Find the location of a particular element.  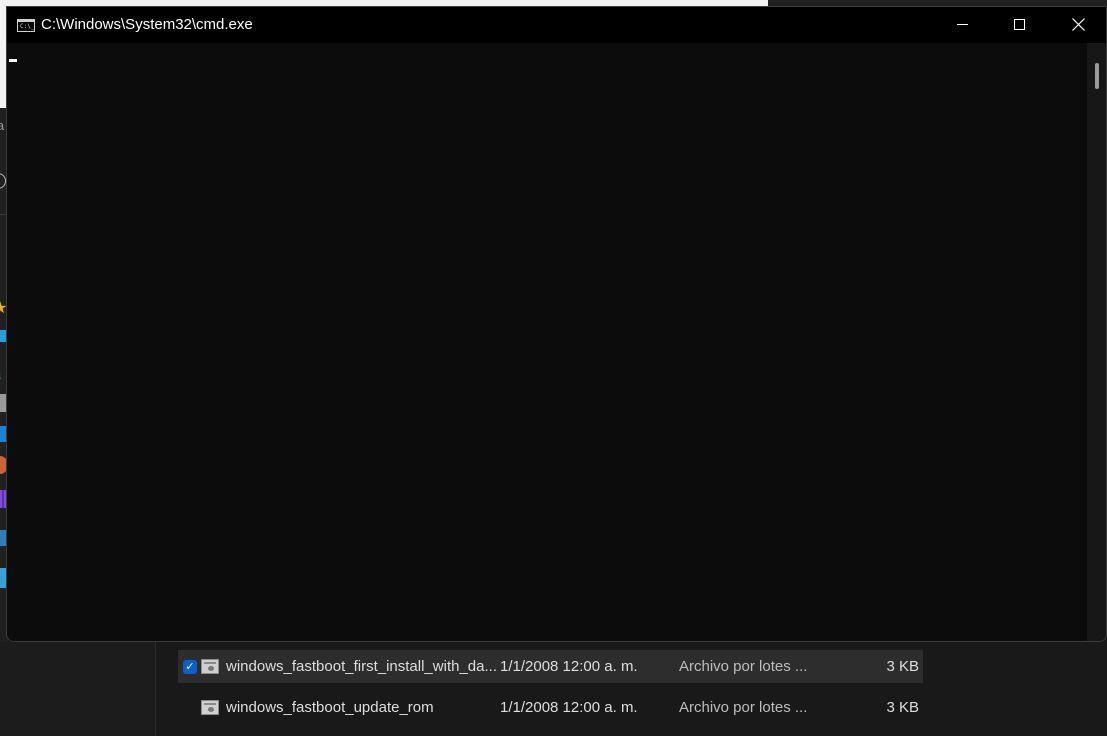

maximize-button is located at coordinates (1020, 25).